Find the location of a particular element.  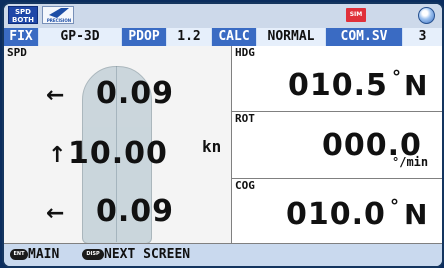

course-over-ground-label: COG is located at coordinates (245, 185).